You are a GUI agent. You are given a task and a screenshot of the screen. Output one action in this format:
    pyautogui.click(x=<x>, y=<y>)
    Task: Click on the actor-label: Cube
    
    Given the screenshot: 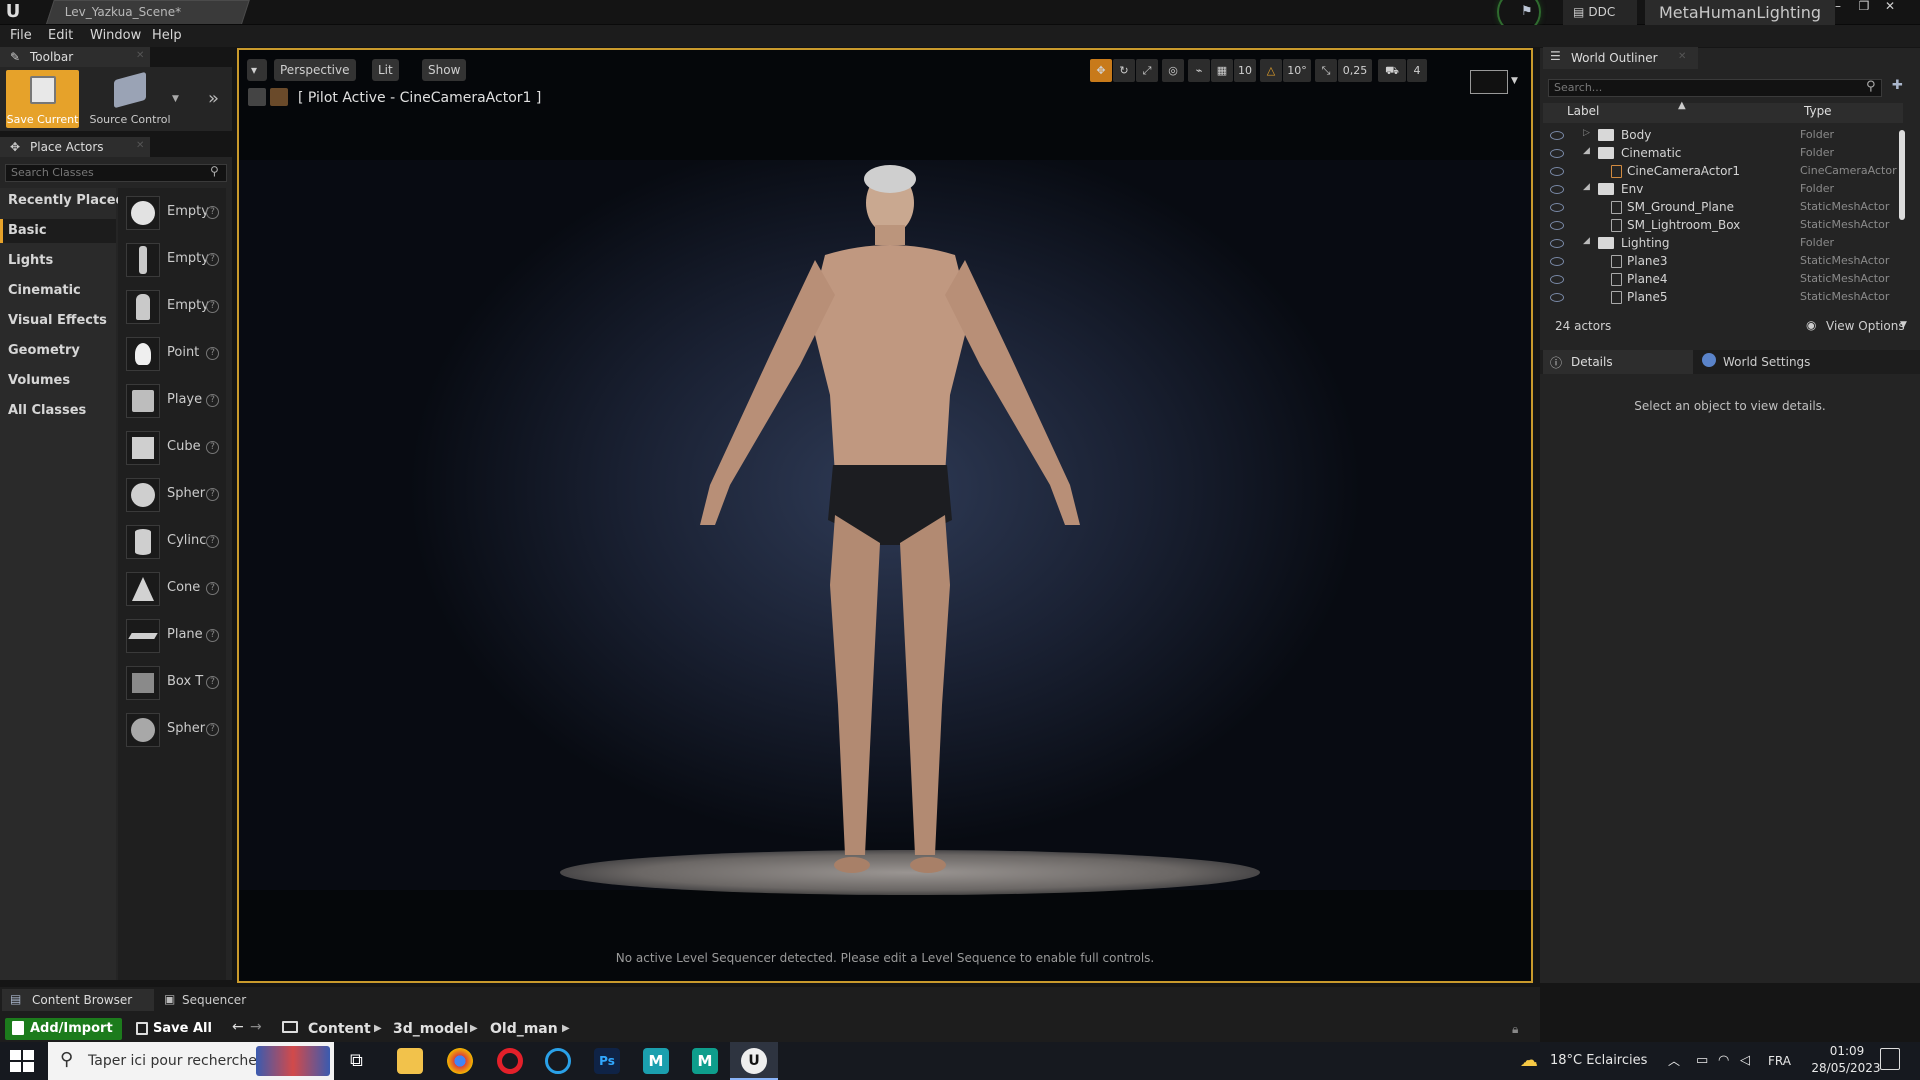 What is the action you would take?
    pyautogui.click(x=184, y=446)
    